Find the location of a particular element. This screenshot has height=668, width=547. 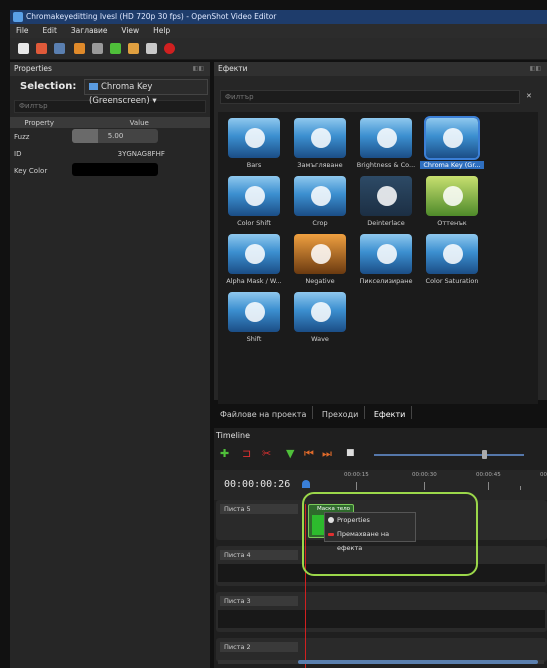

save-project-icon is located at coordinates (59, 48).